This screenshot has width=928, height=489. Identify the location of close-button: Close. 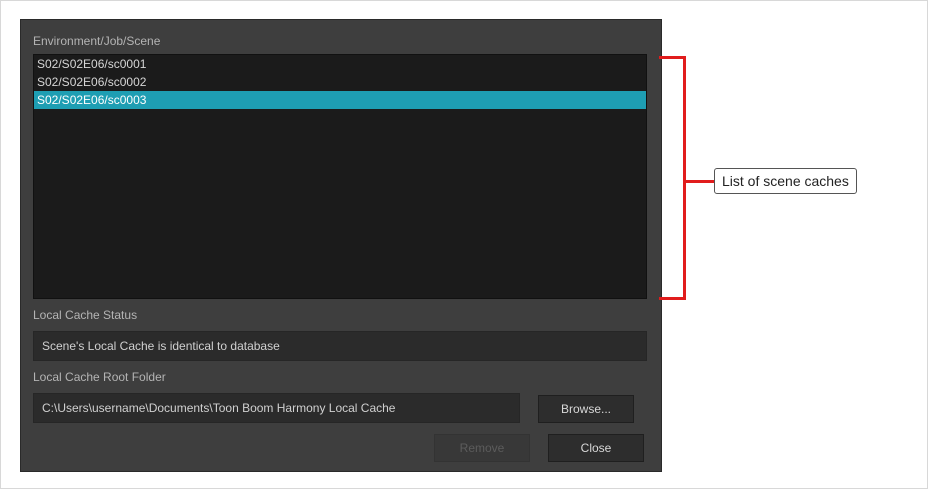
(596, 448).